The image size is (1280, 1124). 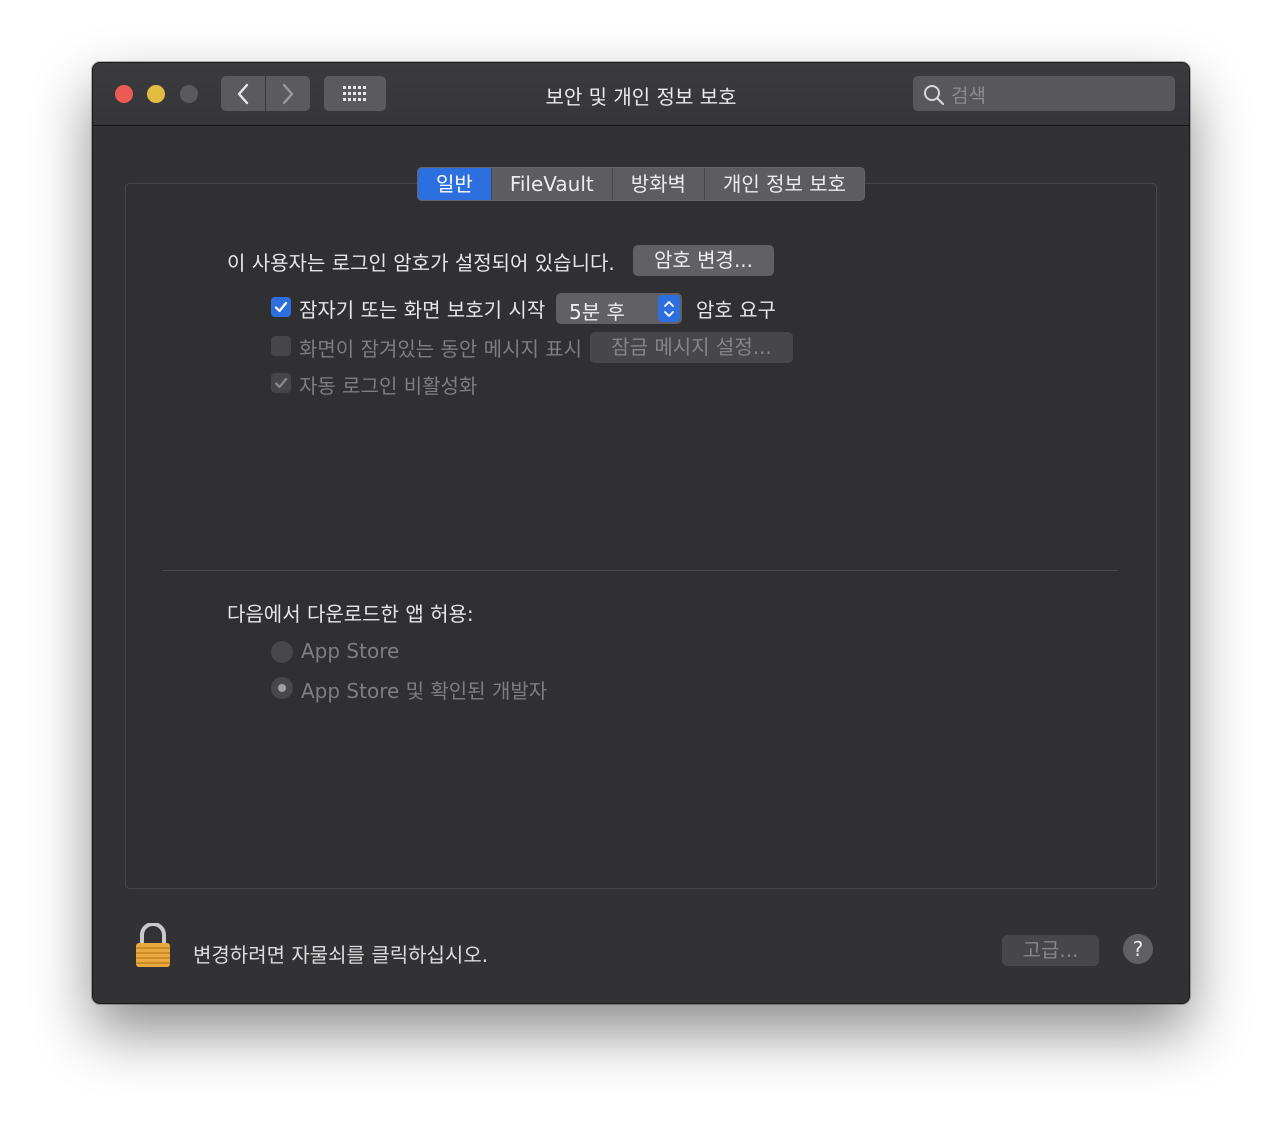 I want to click on help-button: ?, so click(x=1138, y=949).